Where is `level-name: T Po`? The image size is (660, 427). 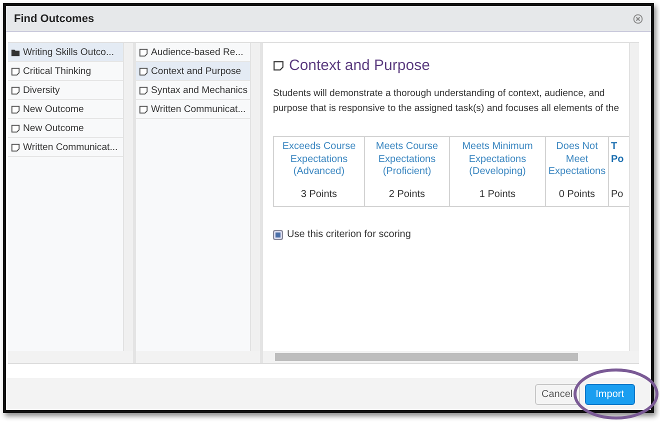 level-name: T Po is located at coordinates (617, 153).